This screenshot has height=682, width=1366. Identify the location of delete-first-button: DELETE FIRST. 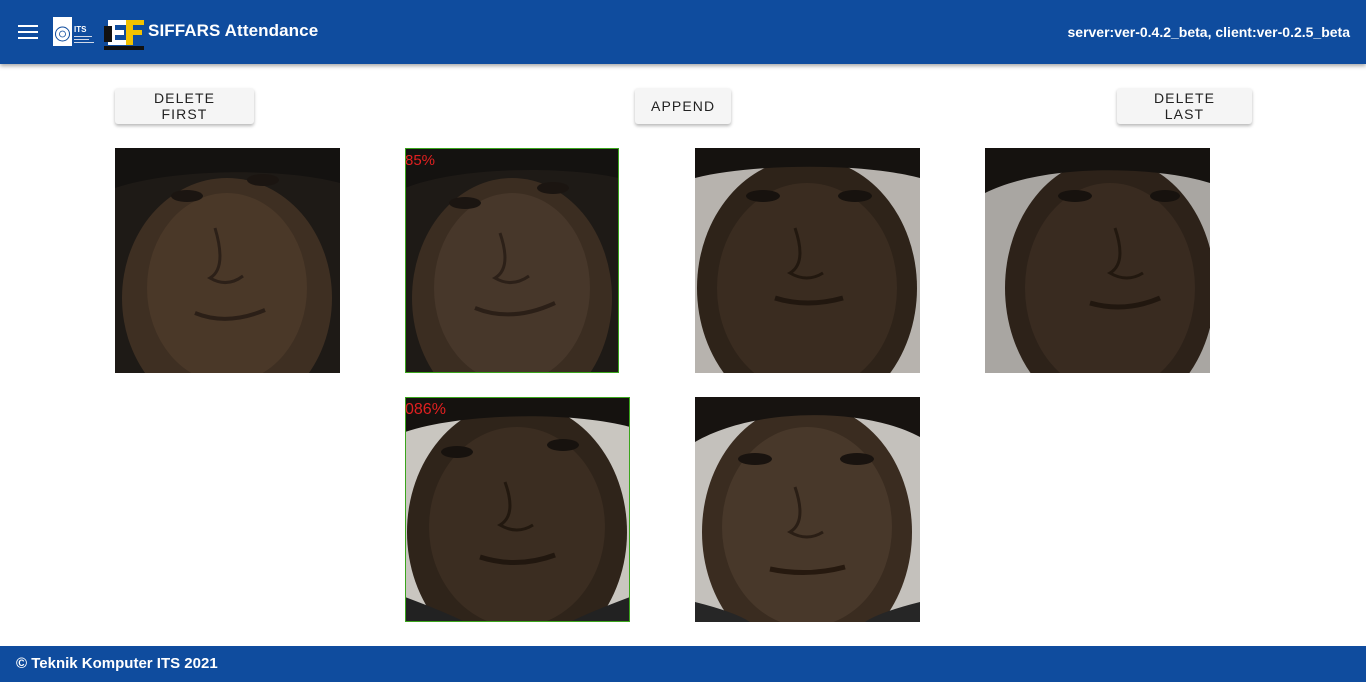
(184, 106).